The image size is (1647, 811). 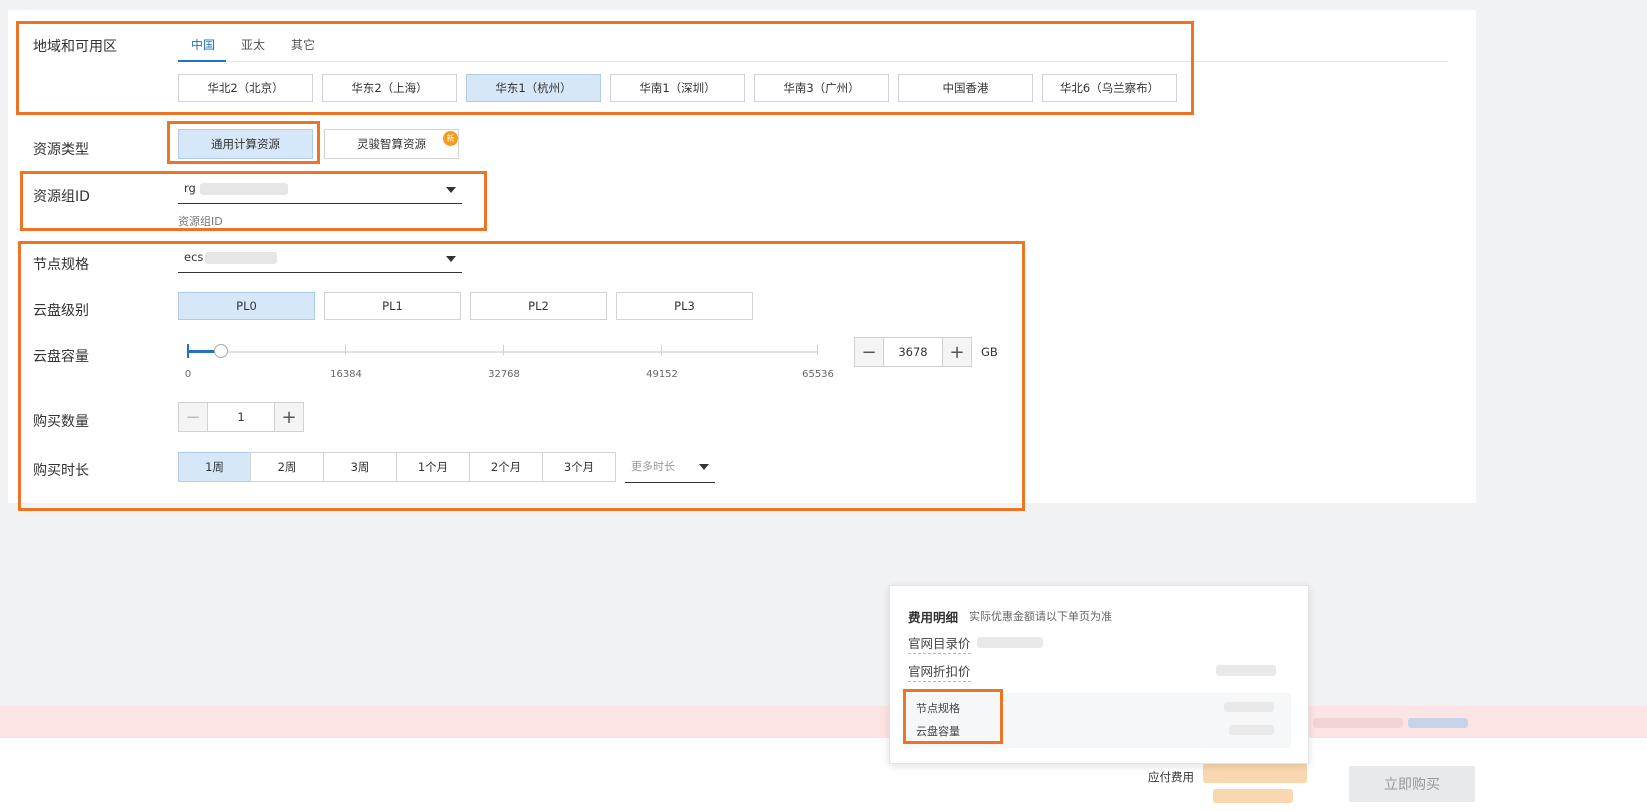 What do you see at coordinates (253, 201) in the screenshot?
I see `resource-group-highlight-box` at bounding box center [253, 201].